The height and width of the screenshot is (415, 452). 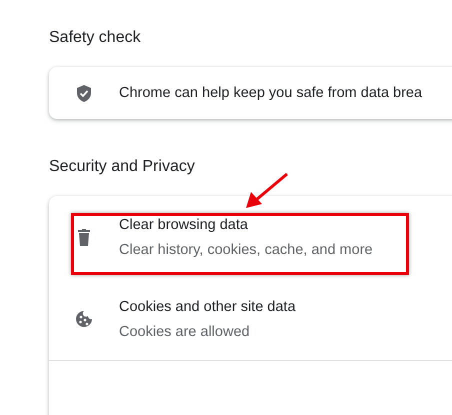 I want to click on trash-icon, so click(x=84, y=237).